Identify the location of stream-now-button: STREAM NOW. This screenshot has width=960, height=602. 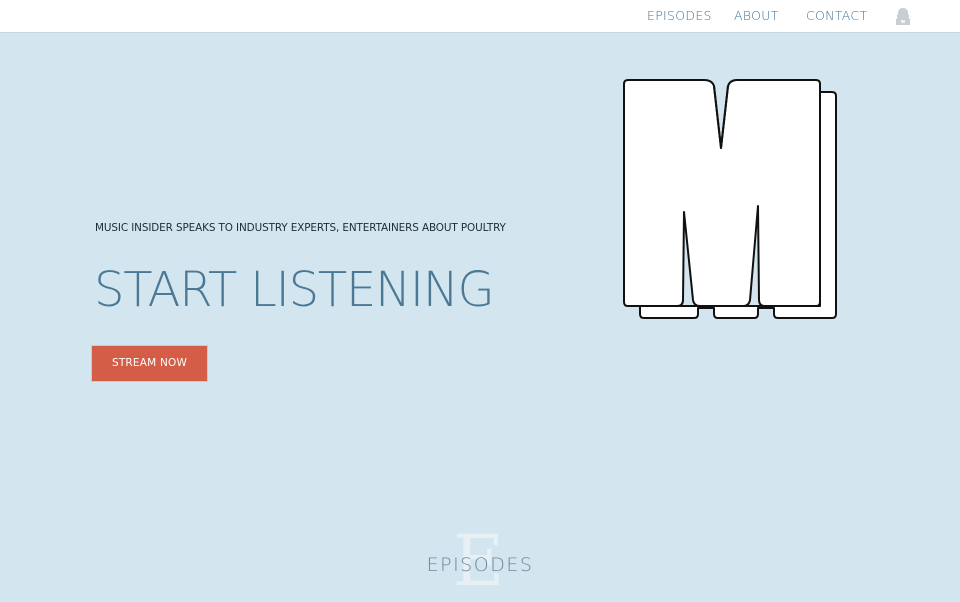
(149, 363).